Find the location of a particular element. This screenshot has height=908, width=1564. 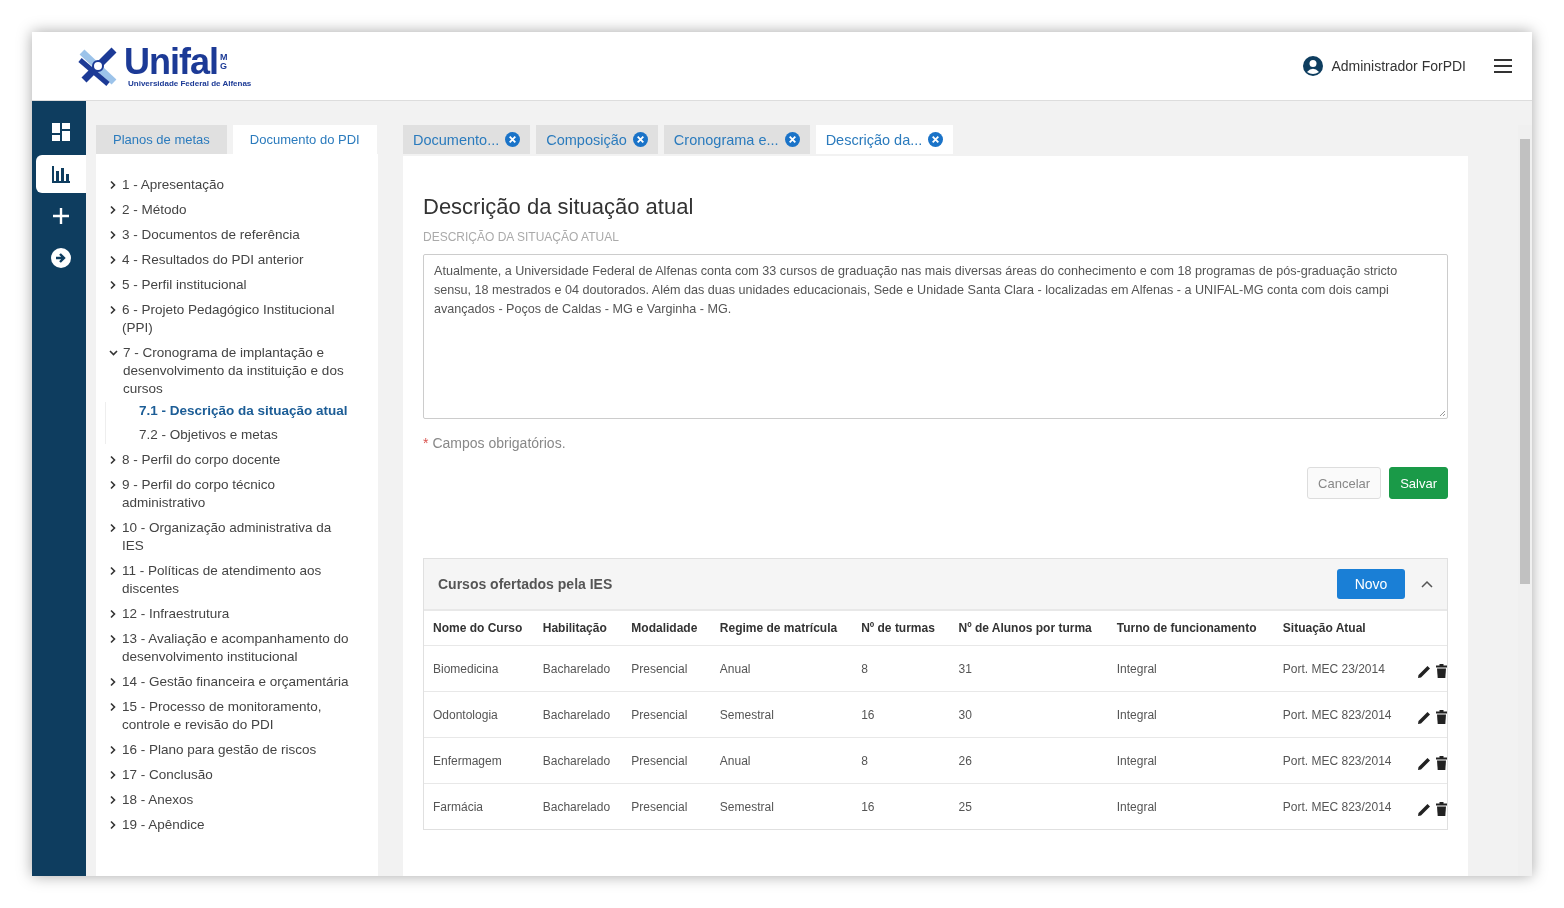

cancel-button: Cancelar is located at coordinates (1344, 483).